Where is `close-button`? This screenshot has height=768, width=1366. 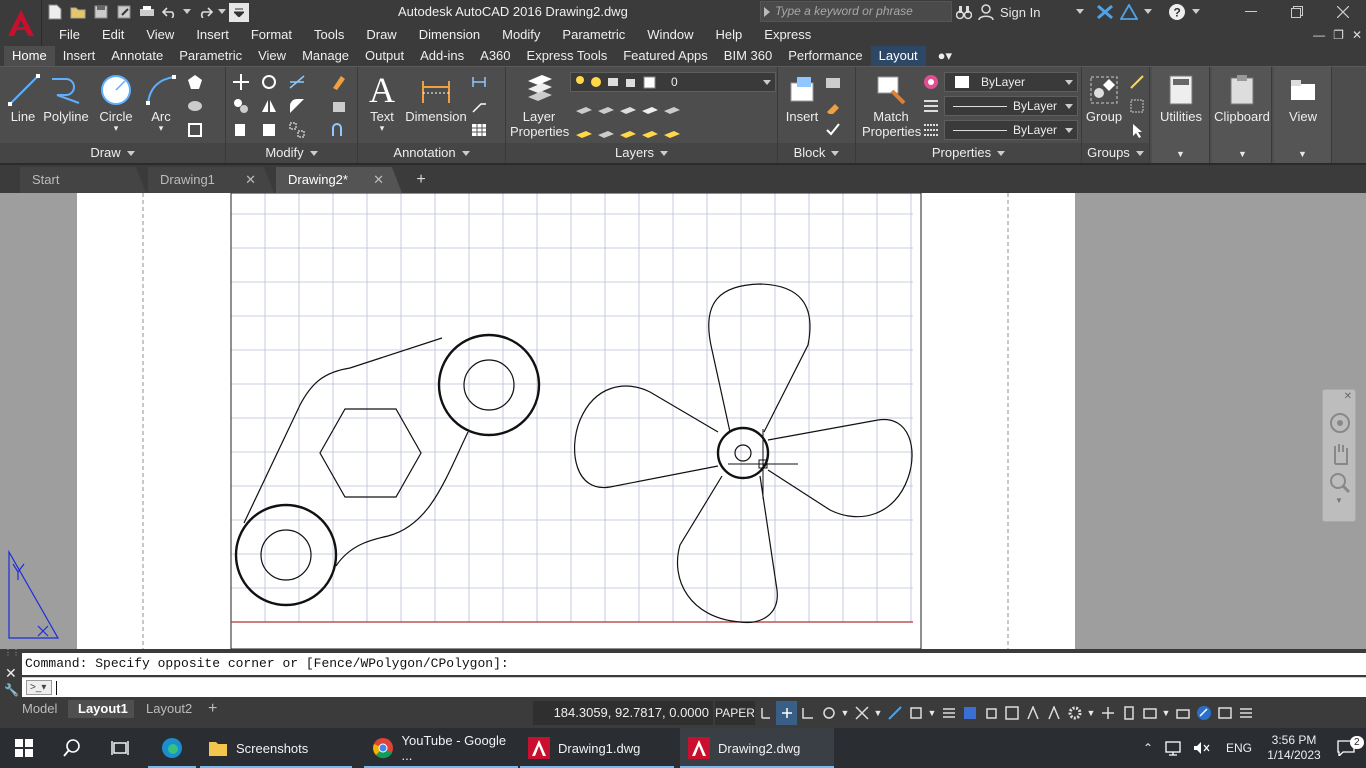 close-button is located at coordinates (1343, 12).